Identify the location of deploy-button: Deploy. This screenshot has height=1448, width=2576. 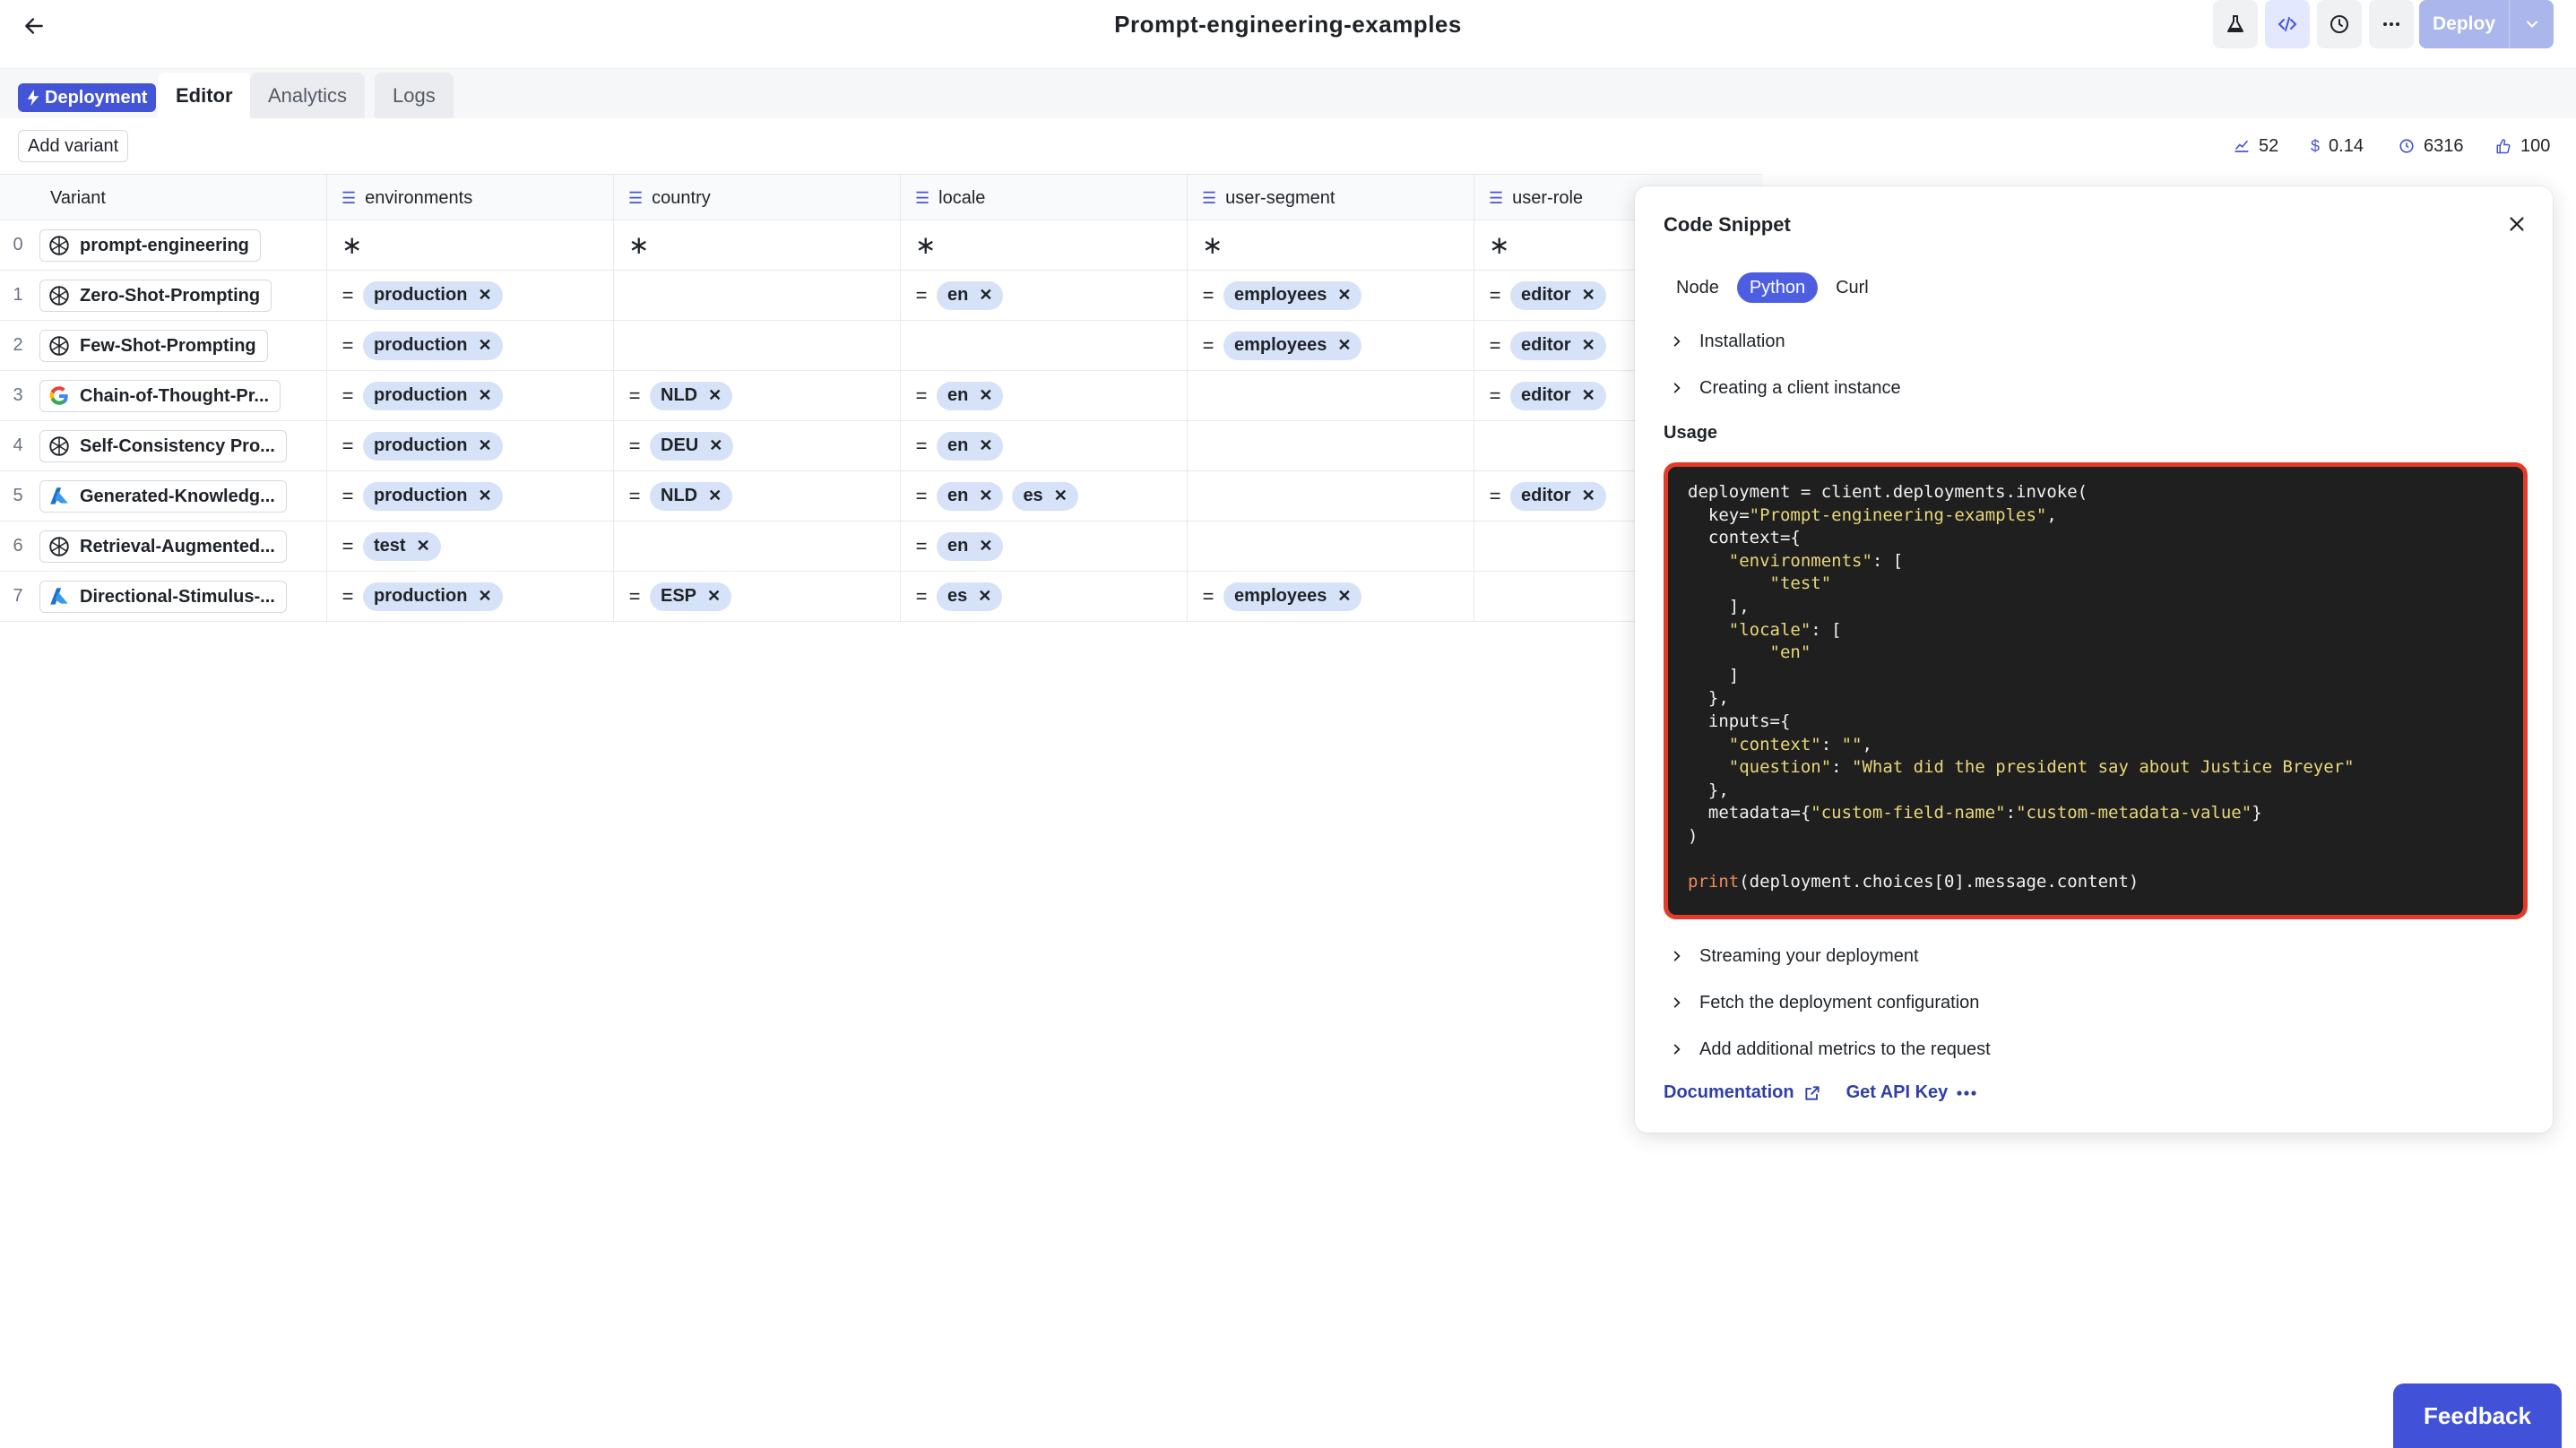
(2486, 24).